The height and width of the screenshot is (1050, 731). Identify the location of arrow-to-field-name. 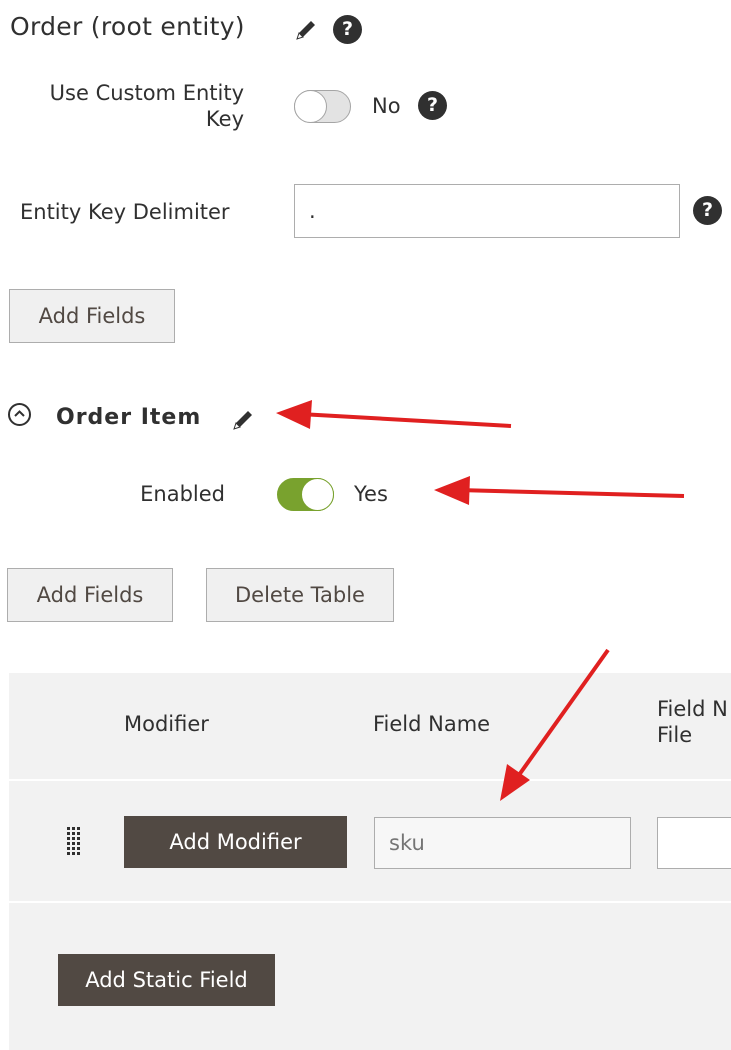
(555, 724).